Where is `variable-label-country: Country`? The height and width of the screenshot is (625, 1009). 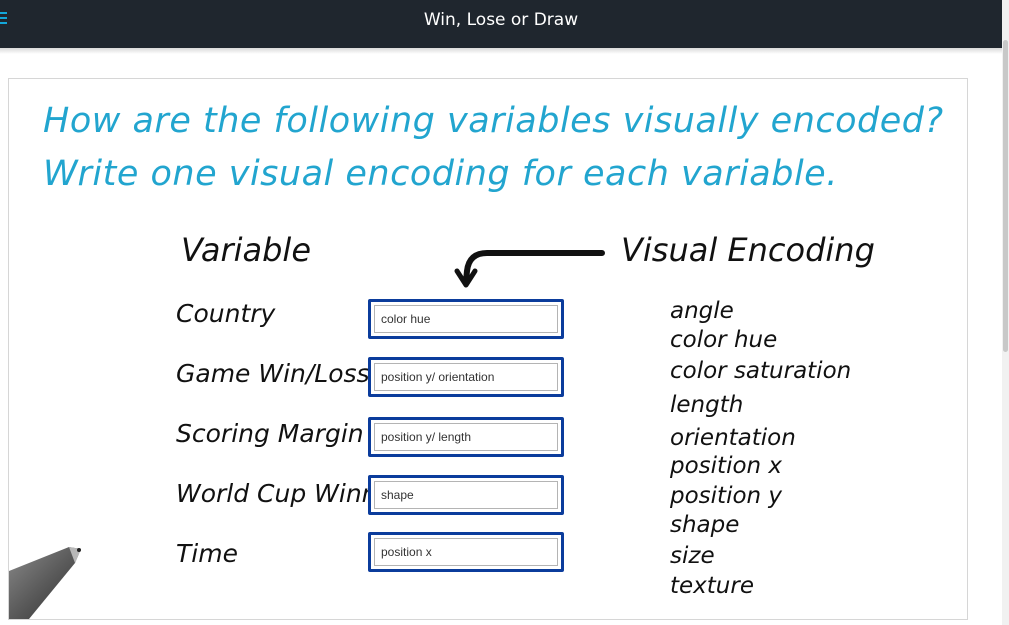
variable-label-country: Country is located at coordinates (226, 313).